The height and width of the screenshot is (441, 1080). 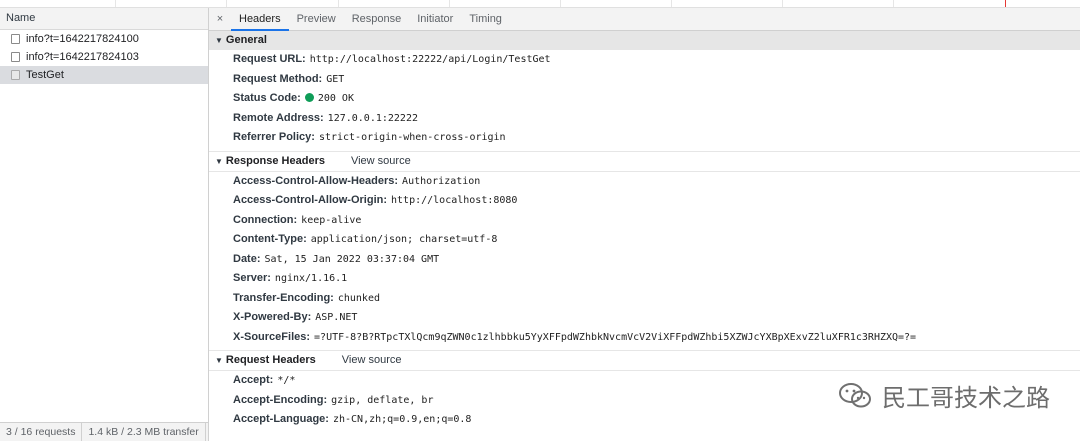 I want to click on section-title: Request Headers, so click(x=270, y=360).